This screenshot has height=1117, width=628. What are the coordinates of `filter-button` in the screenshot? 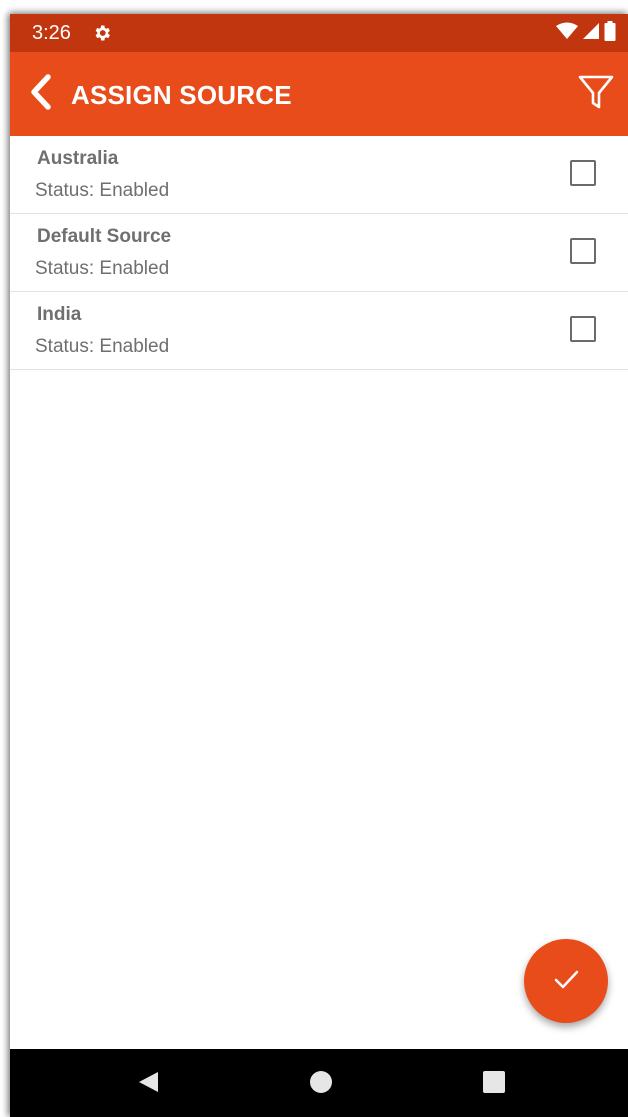 It's located at (596, 94).